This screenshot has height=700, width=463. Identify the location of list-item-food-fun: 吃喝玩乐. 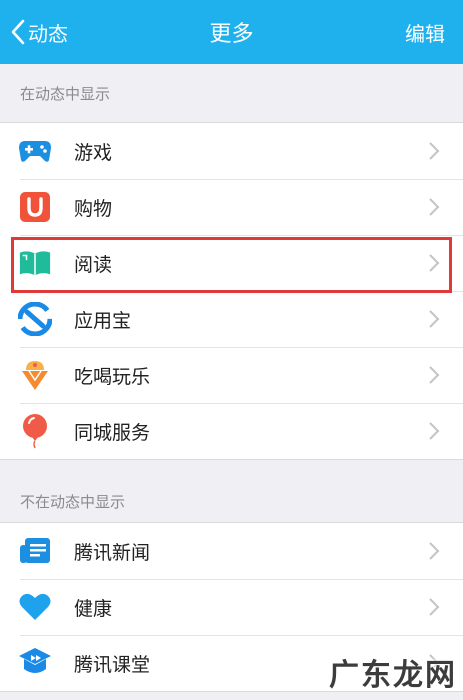
(231, 375).